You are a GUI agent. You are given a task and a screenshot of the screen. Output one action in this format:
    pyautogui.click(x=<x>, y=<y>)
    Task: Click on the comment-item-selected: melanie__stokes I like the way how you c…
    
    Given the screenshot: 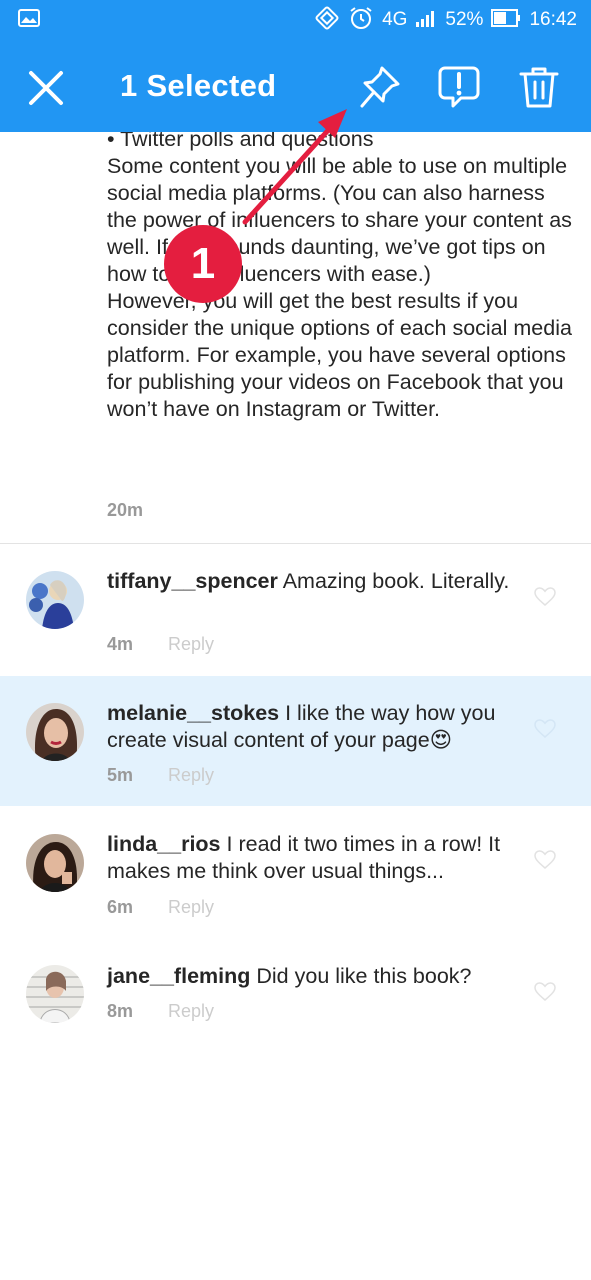 What is the action you would take?
    pyautogui.click(x=295, y=741)
    